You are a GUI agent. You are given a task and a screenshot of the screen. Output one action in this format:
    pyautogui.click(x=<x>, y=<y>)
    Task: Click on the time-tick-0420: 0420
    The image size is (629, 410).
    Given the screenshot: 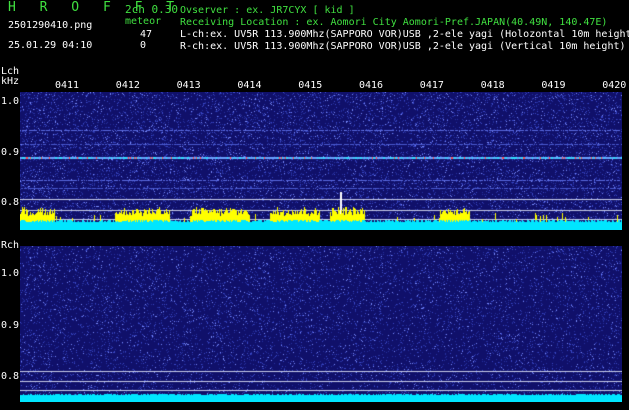 What is the action you would take?
    pyautogui.click(x=614, y=85)
    